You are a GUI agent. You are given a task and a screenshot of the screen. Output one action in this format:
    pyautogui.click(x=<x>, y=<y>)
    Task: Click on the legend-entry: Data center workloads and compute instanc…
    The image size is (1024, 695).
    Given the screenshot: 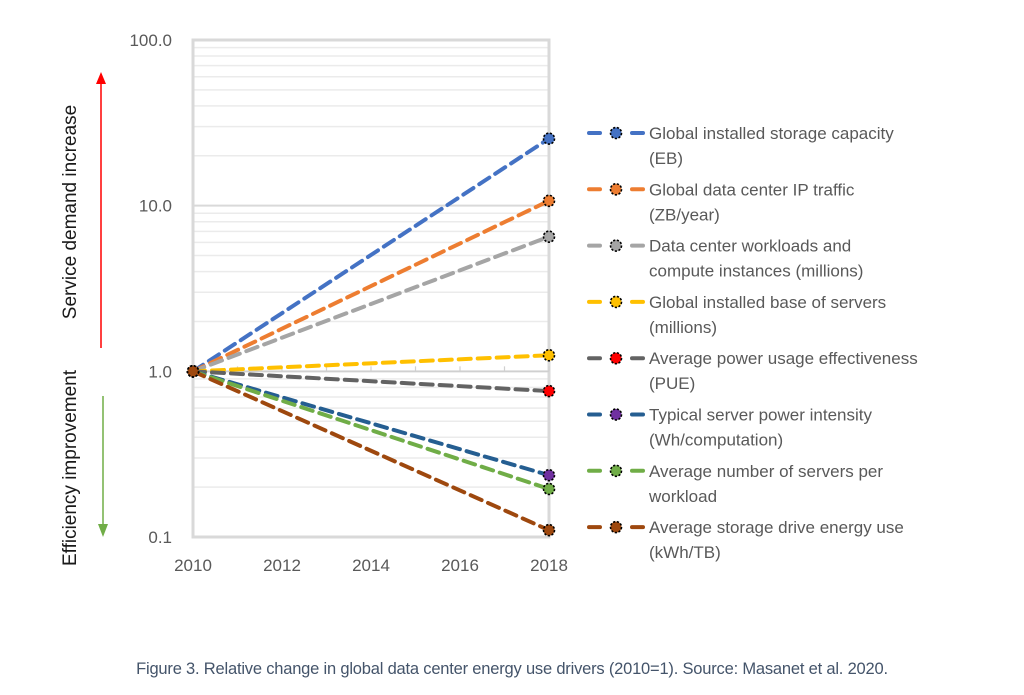 What is the action you would take?
    pyautogui.click(x=725, y=259)
    